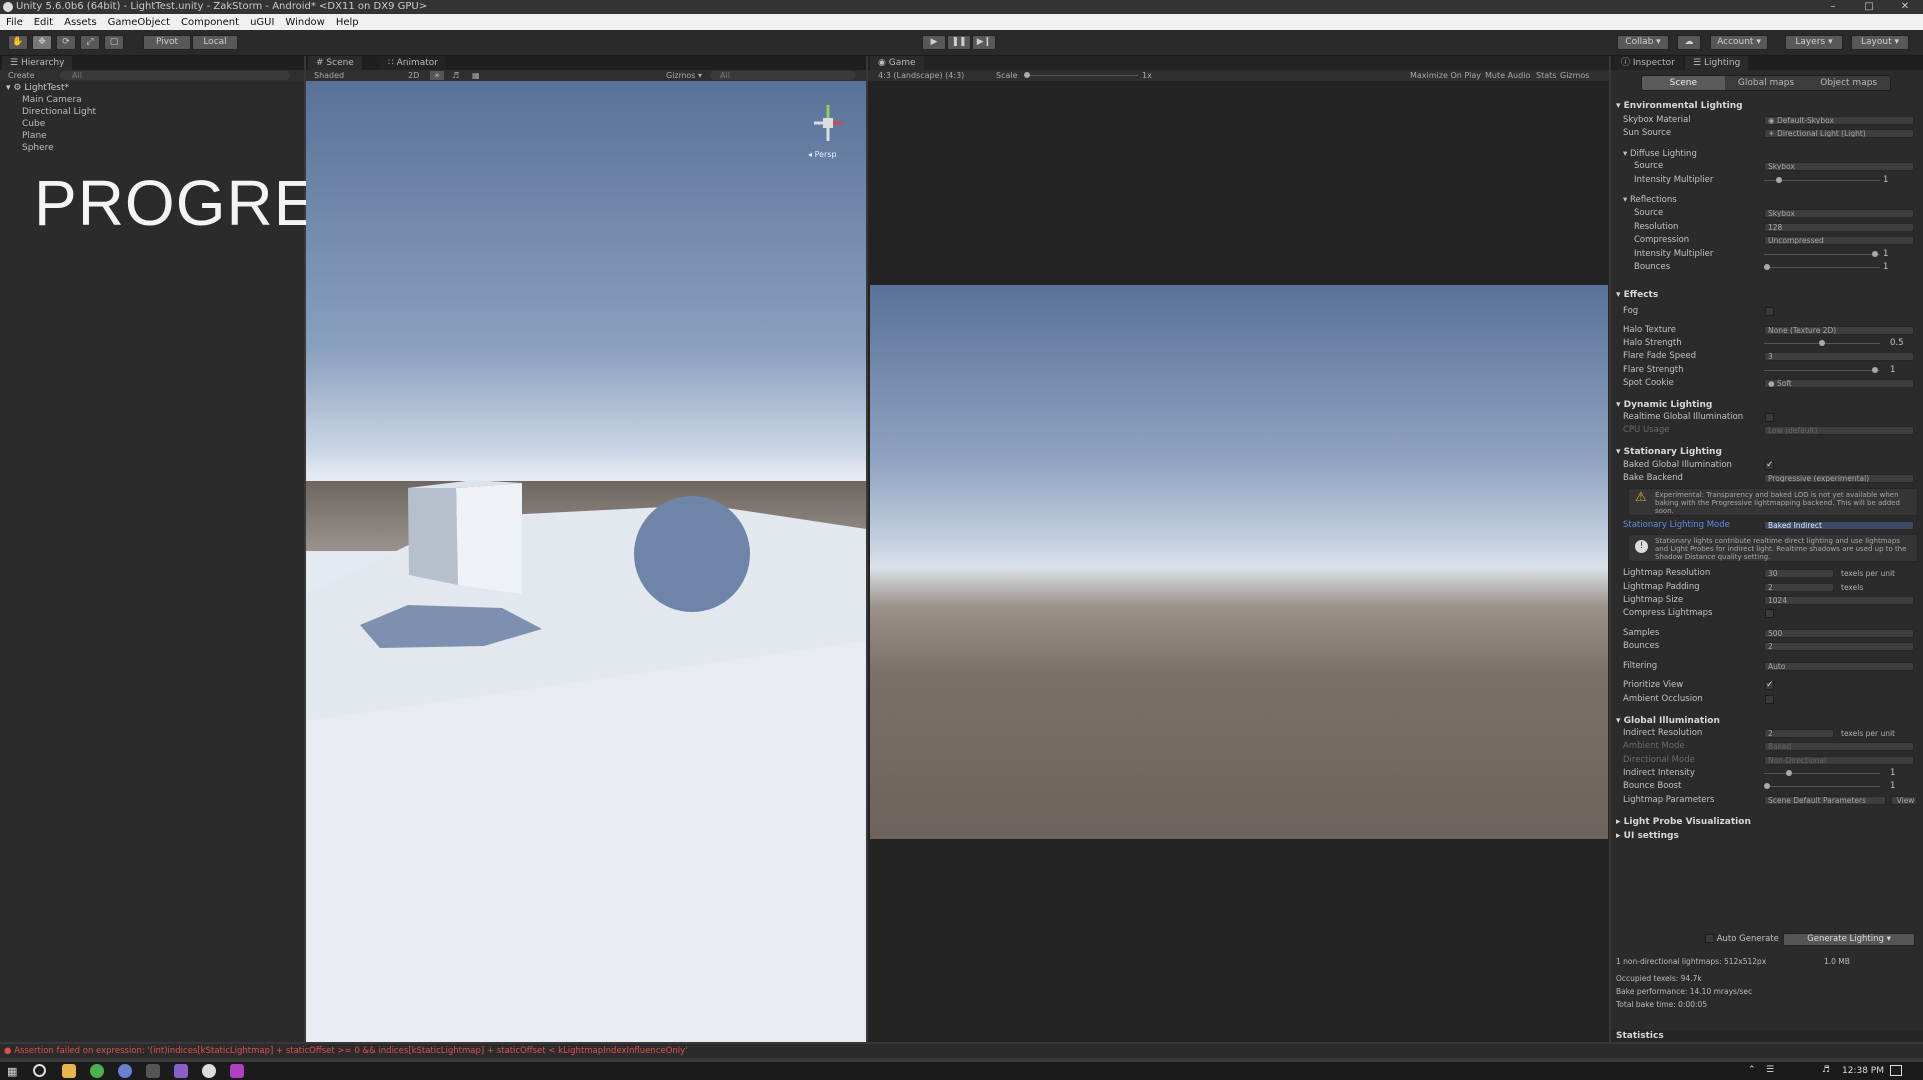 This screenshot has height=1080, width=1923. I want to click on diffuse-intensity-slider, so click(1822, 180).